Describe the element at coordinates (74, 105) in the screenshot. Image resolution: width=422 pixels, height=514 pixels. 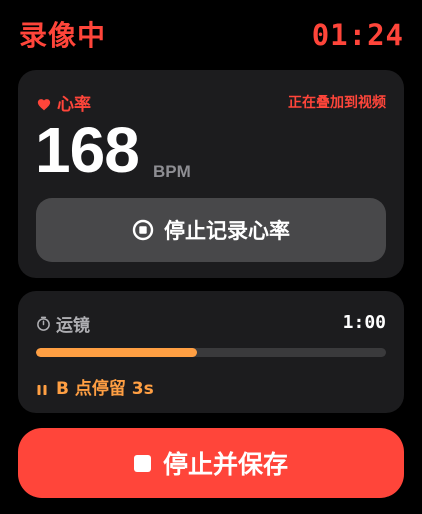
I see `heart-rate-label: 心率` at that location.